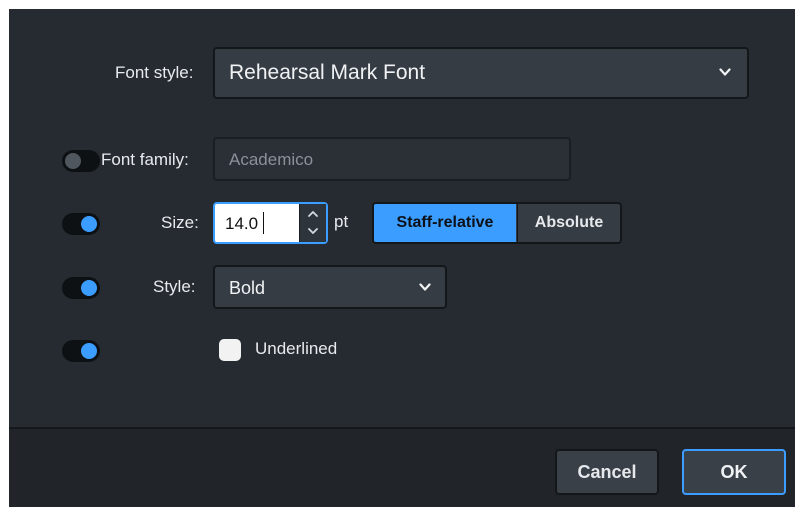 The height and width of the screenshot is (507, 795). What do you see at coordinates (230, 350) in the screenshot?
I see `underlined-checkbox` at bounding box center [230, 350].